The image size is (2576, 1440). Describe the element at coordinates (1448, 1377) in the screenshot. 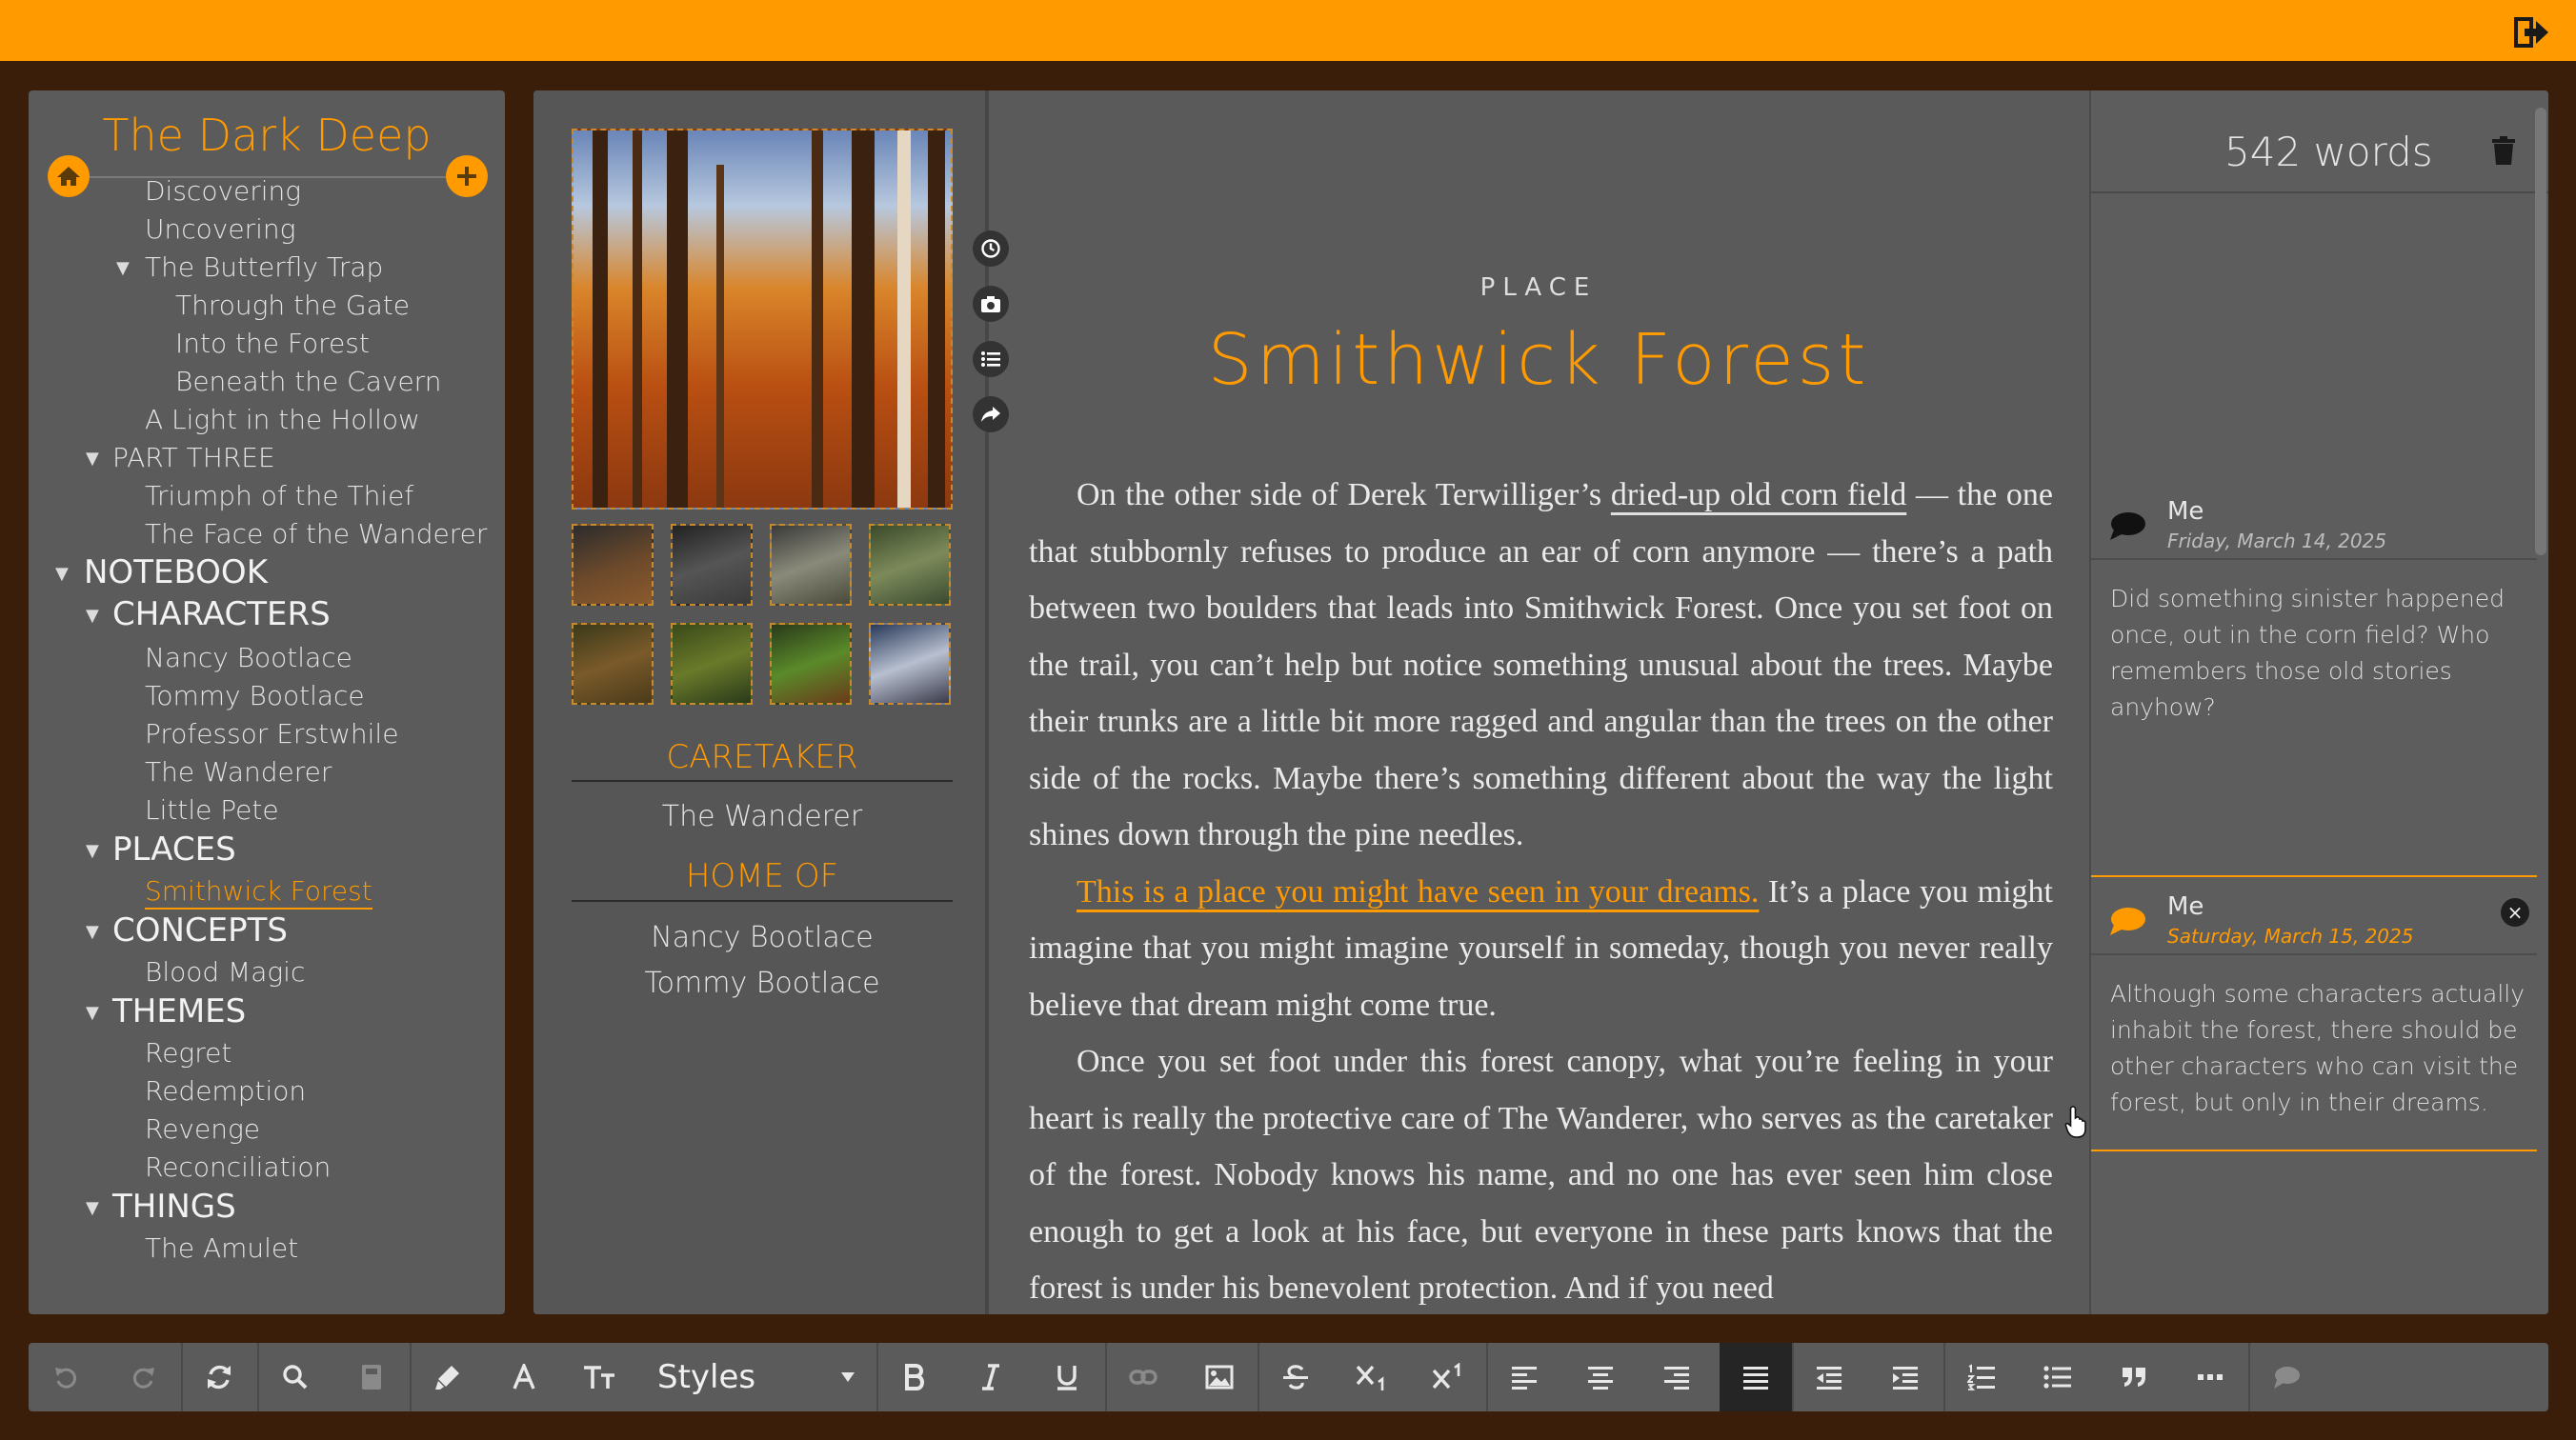

I see `superscript-button` at that location.